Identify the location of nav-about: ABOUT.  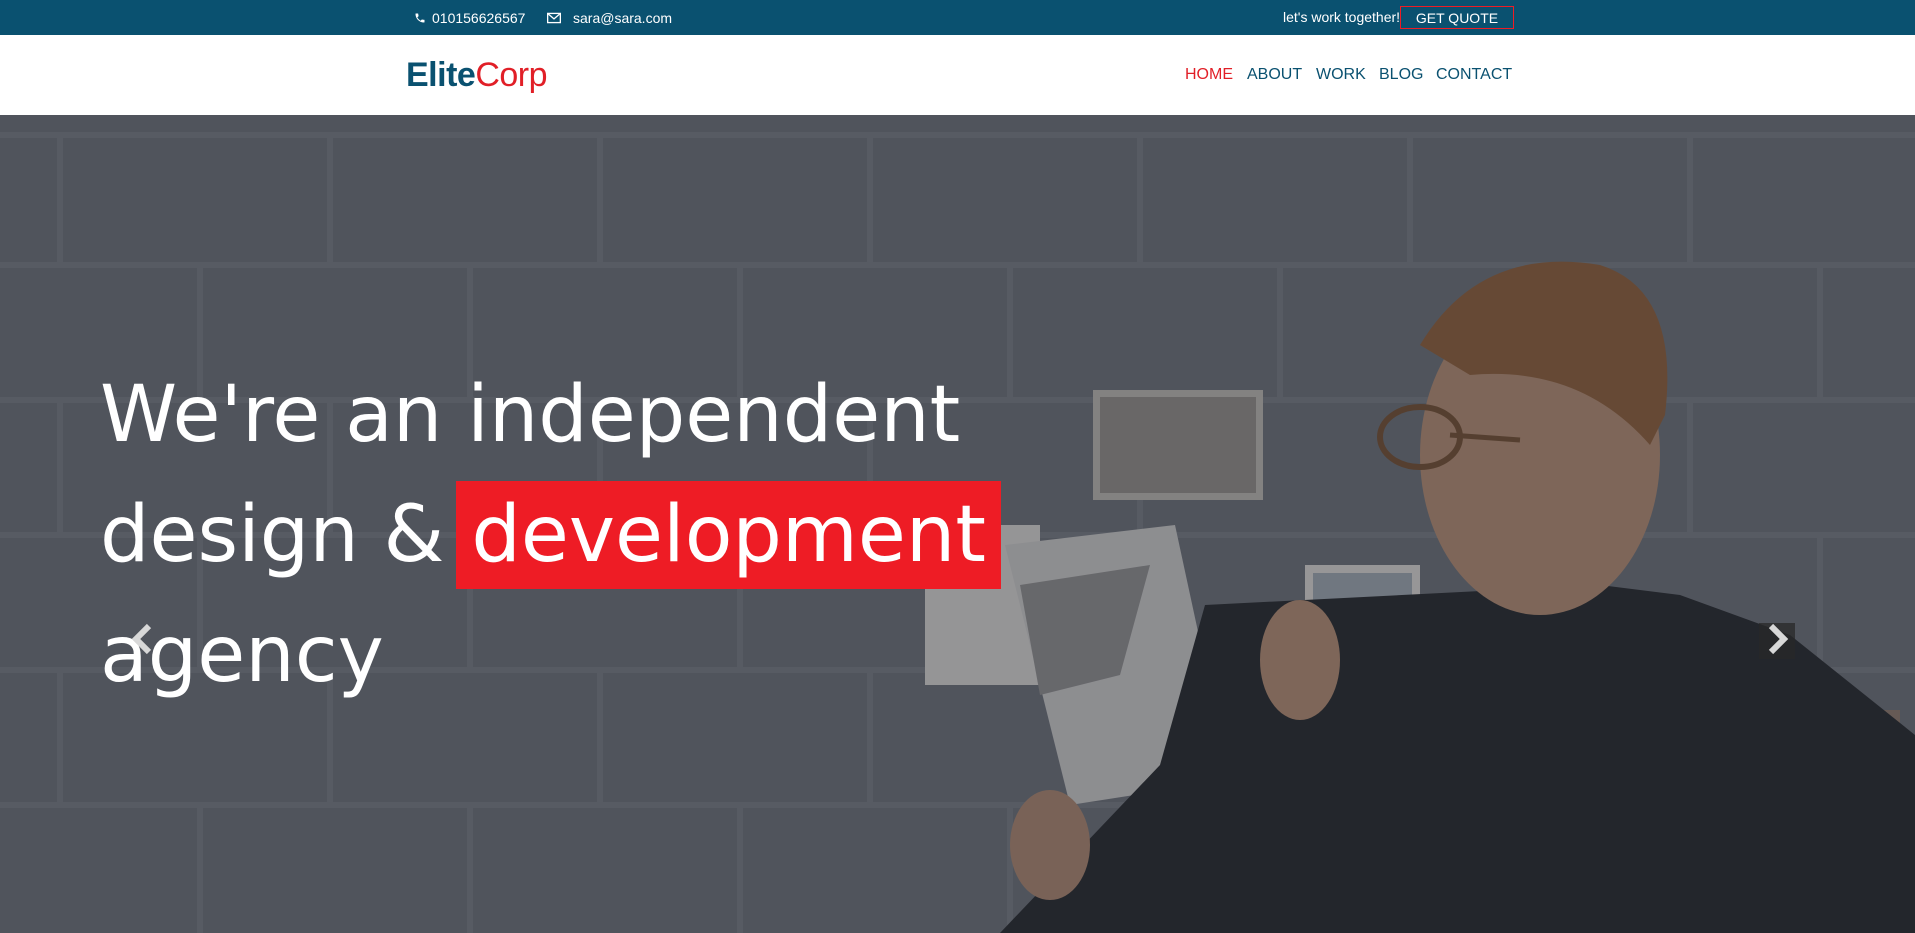
(1274, 75).